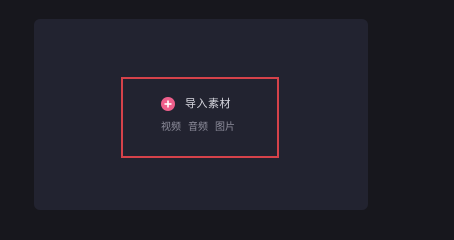  I want to click on import-material-button: 导入素材, so click(196, 104).